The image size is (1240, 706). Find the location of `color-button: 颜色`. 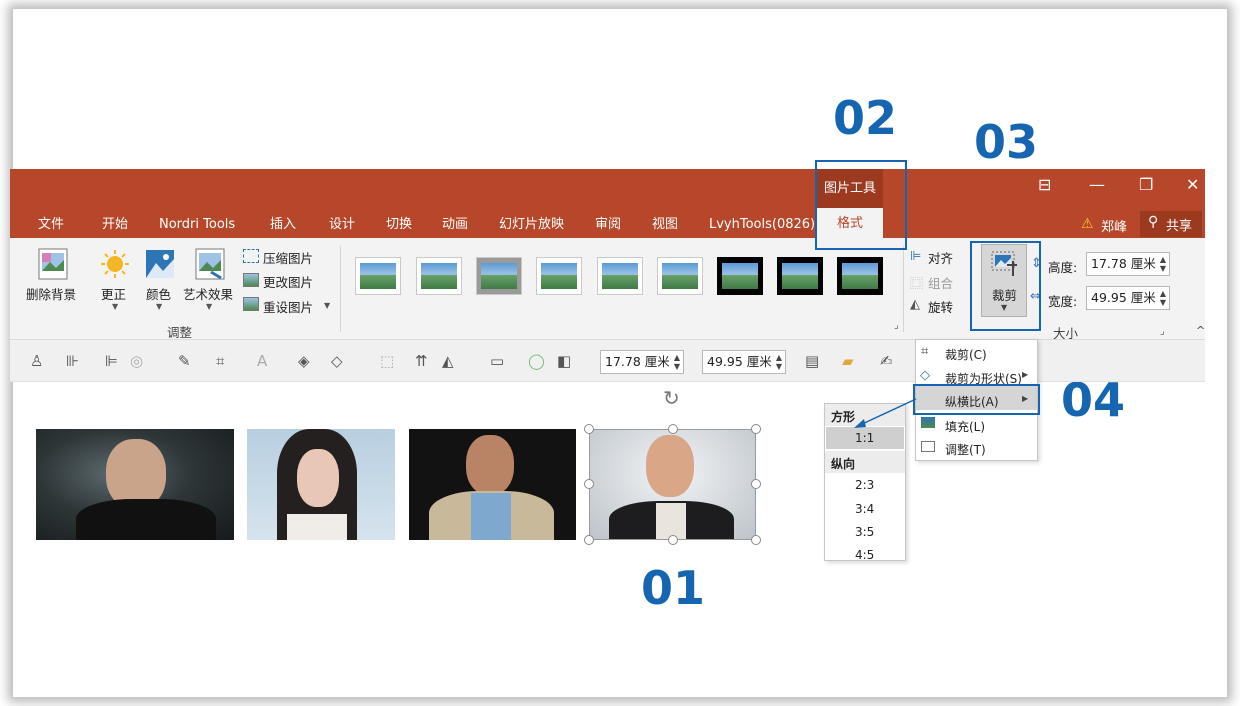

color-button: 颜色 is located at coordinates (158, 293).